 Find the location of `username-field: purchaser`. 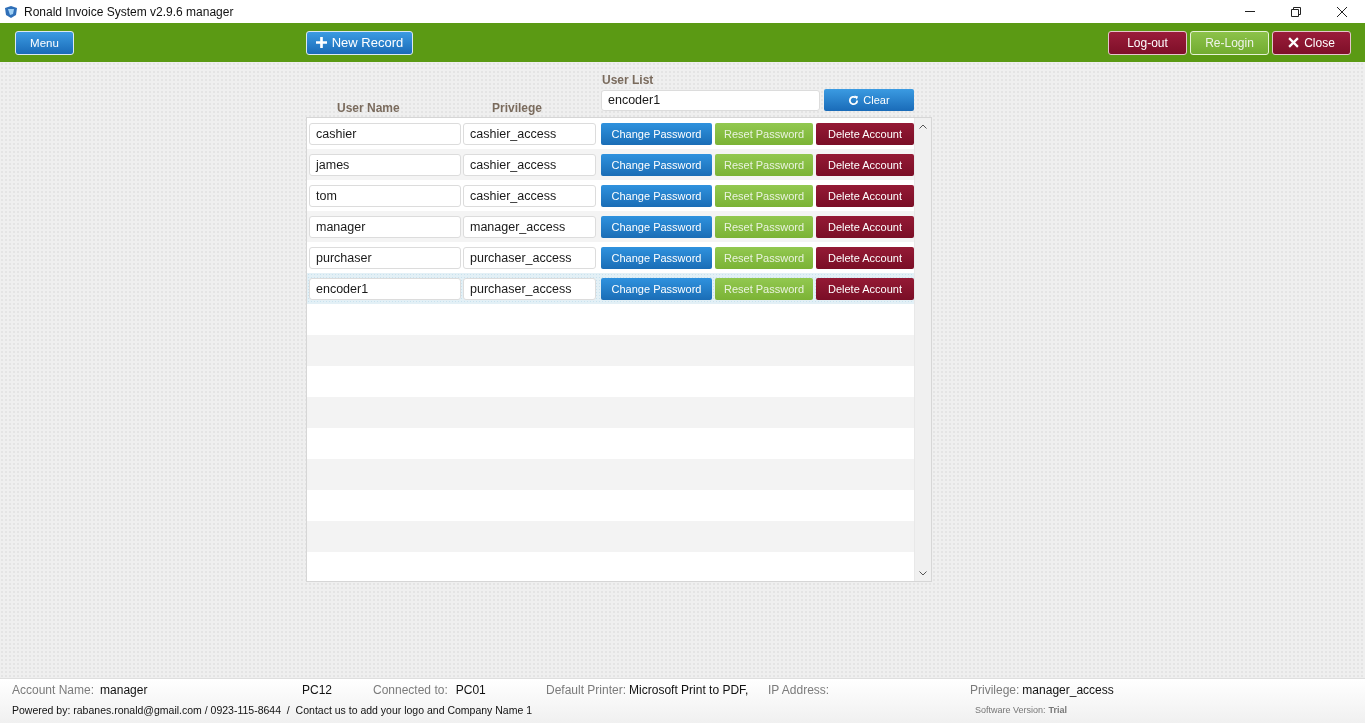

username-field: purchaser is located at coordinates (385, 257).